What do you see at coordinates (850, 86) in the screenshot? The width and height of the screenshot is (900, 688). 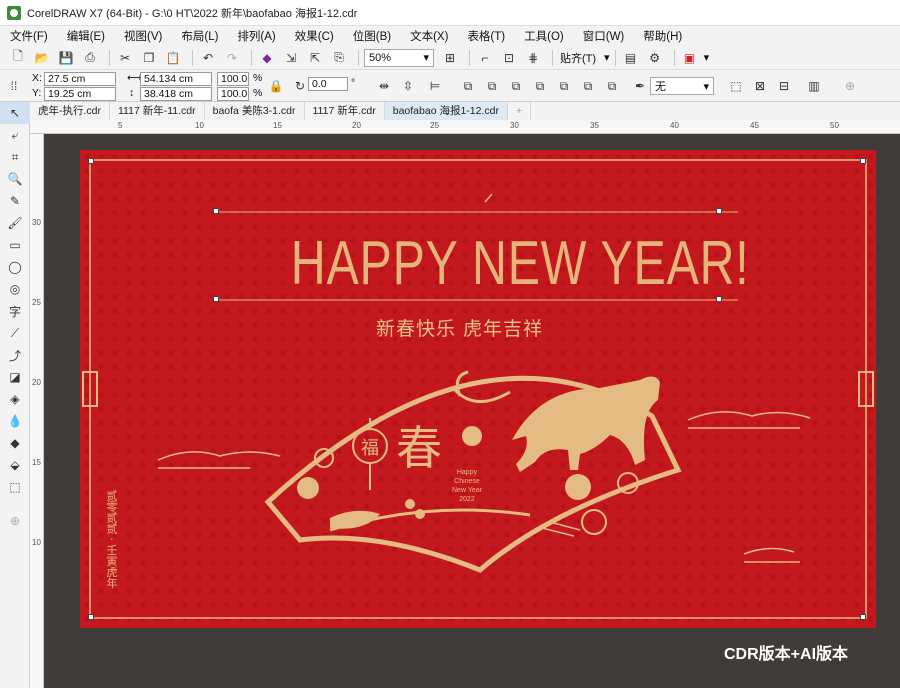 I see `add-icon: ⊕` at bounding box center [850, 86].